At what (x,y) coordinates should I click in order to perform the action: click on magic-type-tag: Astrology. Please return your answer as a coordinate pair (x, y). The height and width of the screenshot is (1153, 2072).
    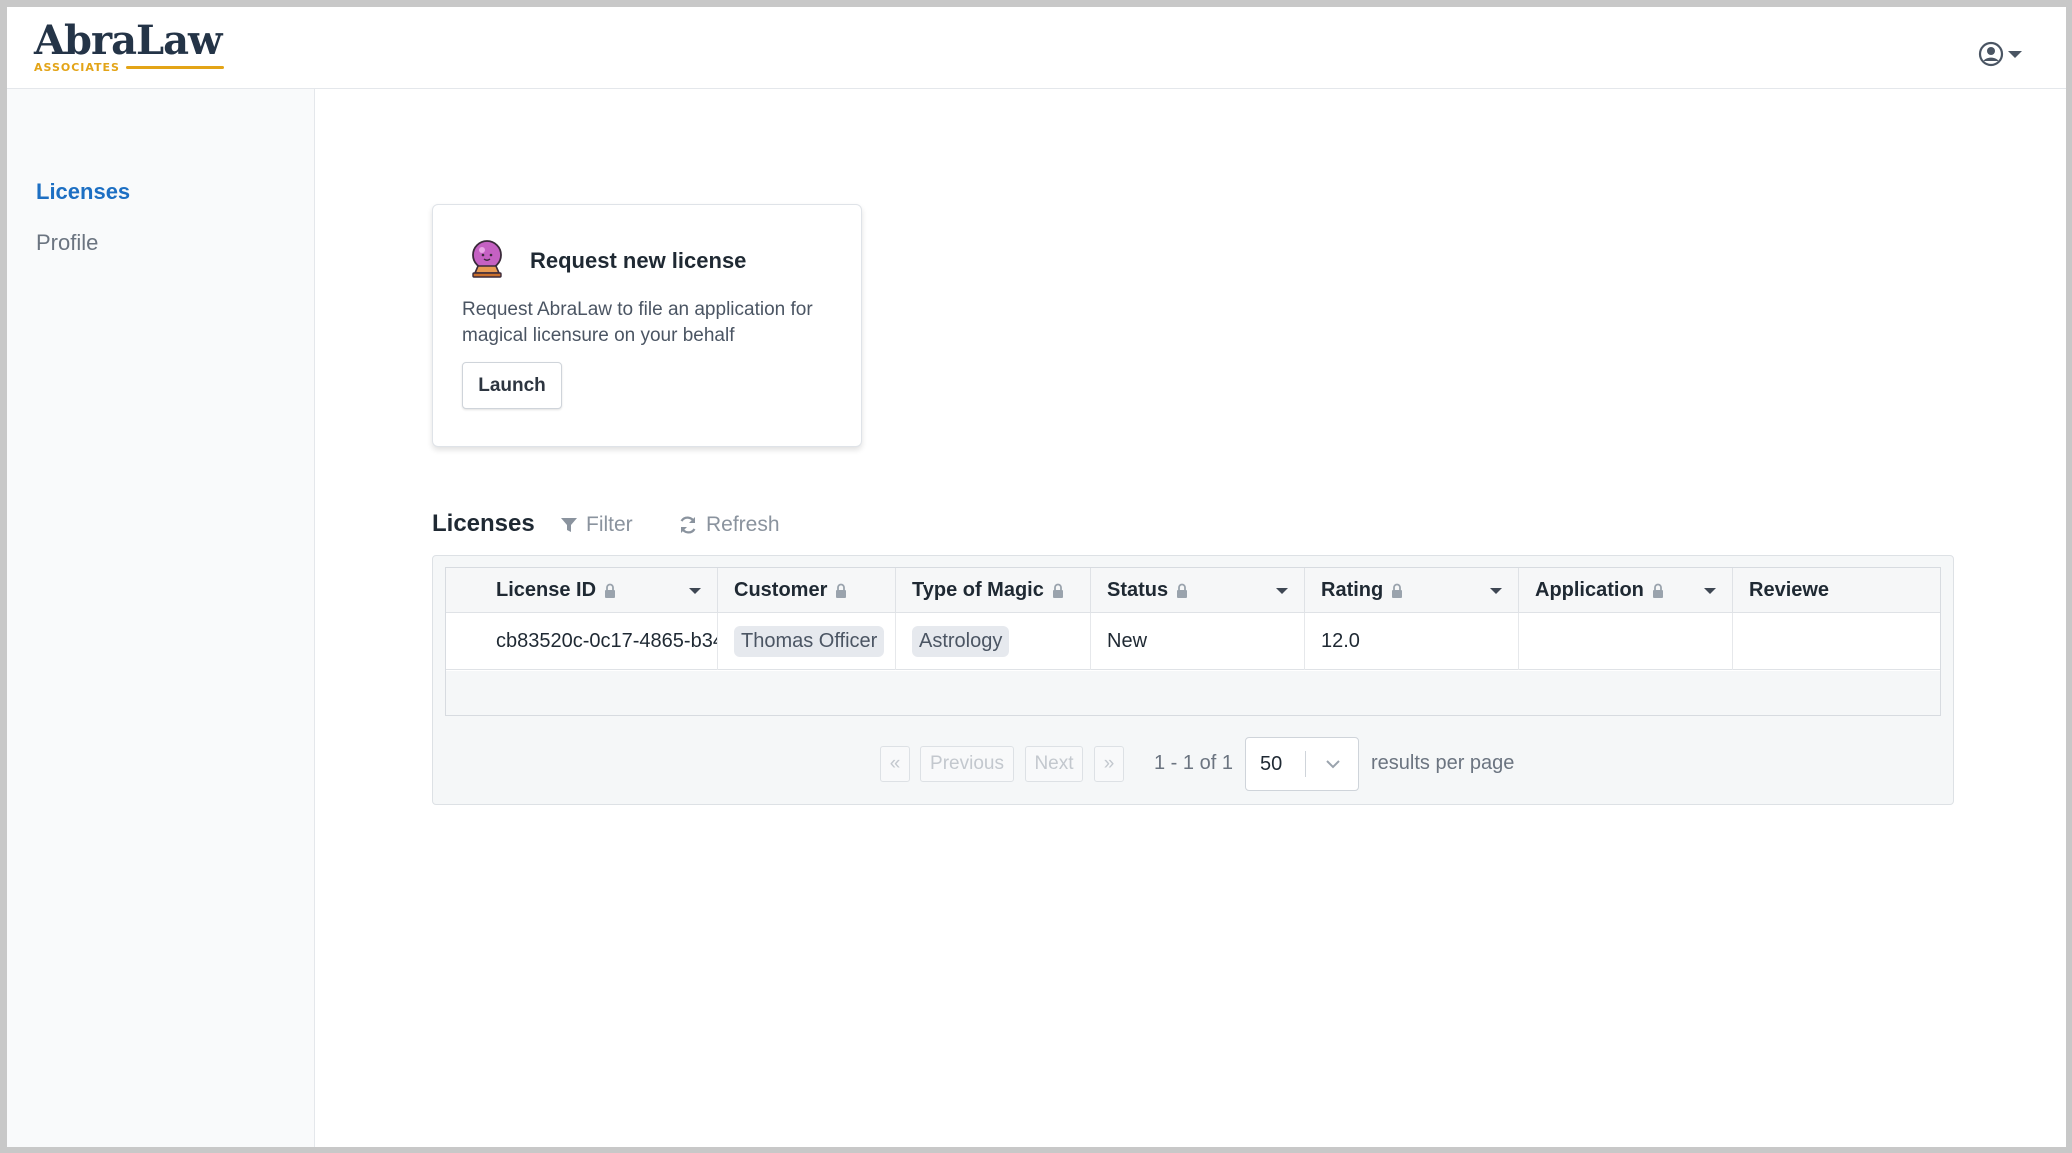
    Looking at the image, I should click on (961, 641).